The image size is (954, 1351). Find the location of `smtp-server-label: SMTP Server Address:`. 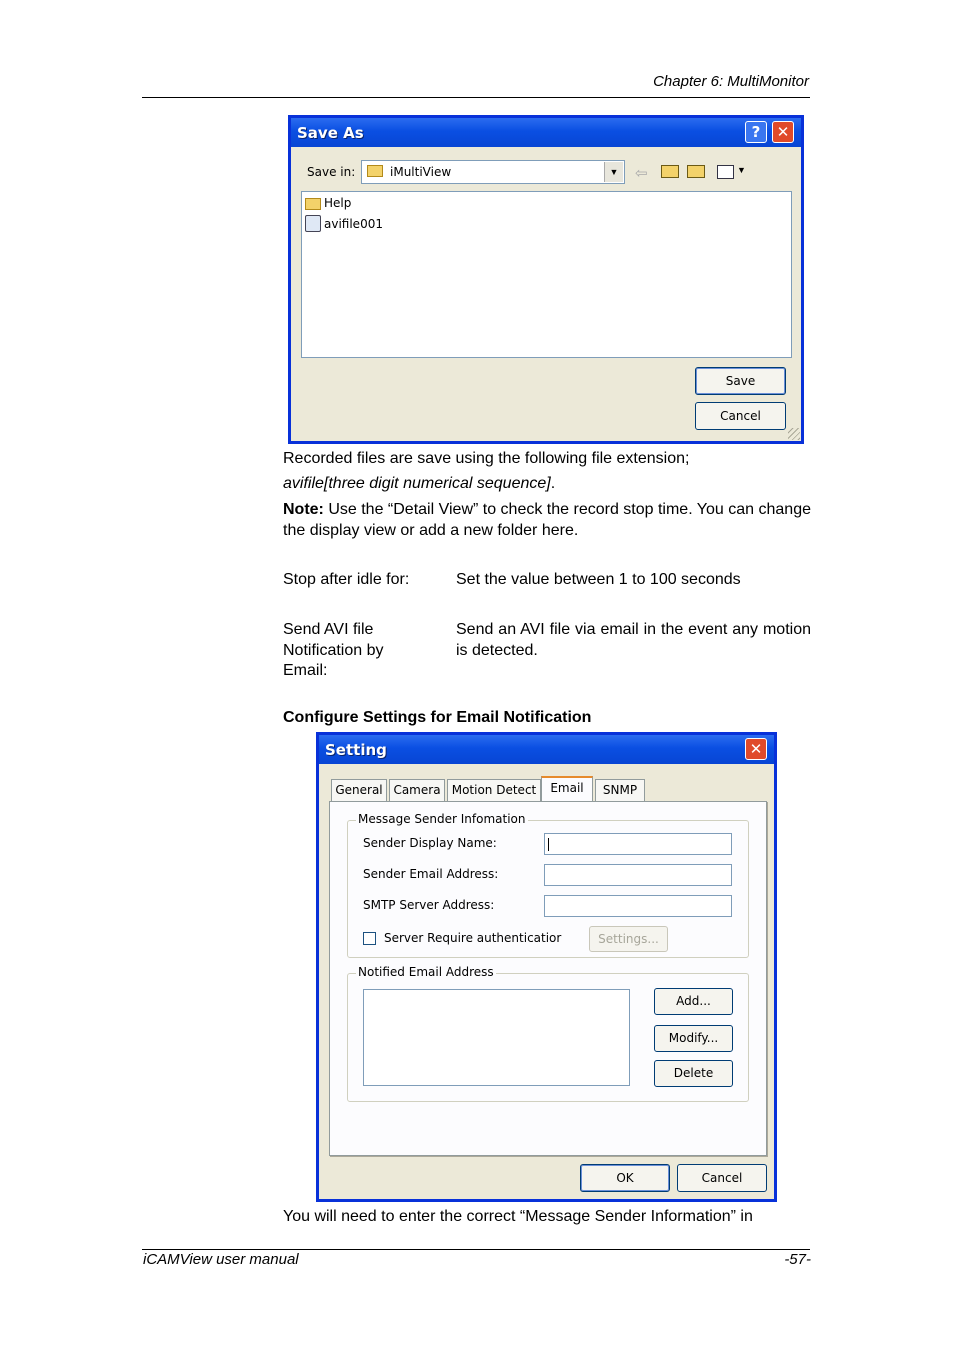

smtp-server-label: SMTP Server Address: is located at coordinates (429, 905).